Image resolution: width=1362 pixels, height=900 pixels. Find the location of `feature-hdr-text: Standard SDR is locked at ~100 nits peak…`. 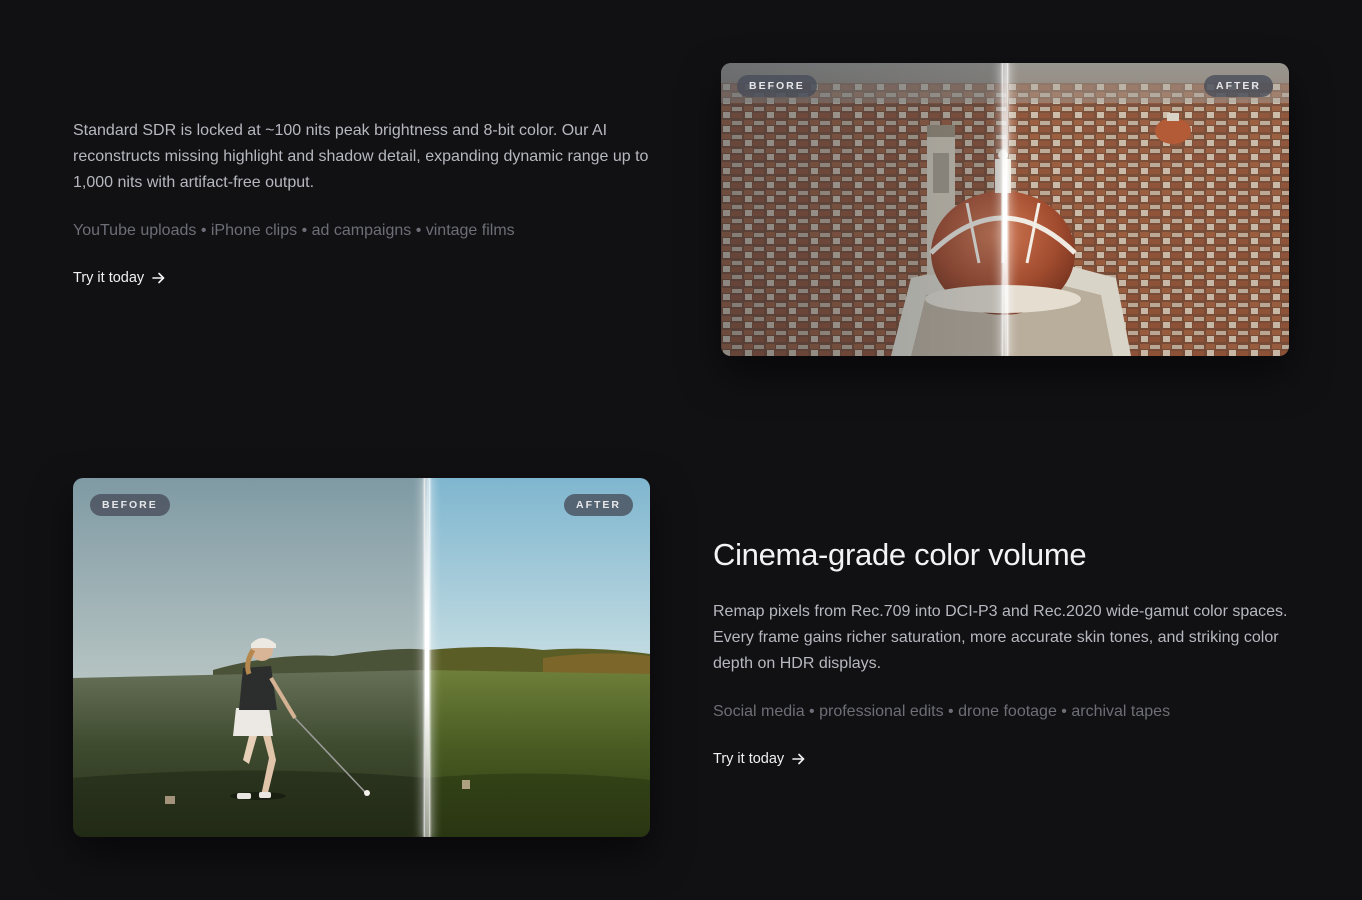

feature-hdr-text: Standard SDR is locked at ~100 nits peak… is located at coordinates (365, 202).